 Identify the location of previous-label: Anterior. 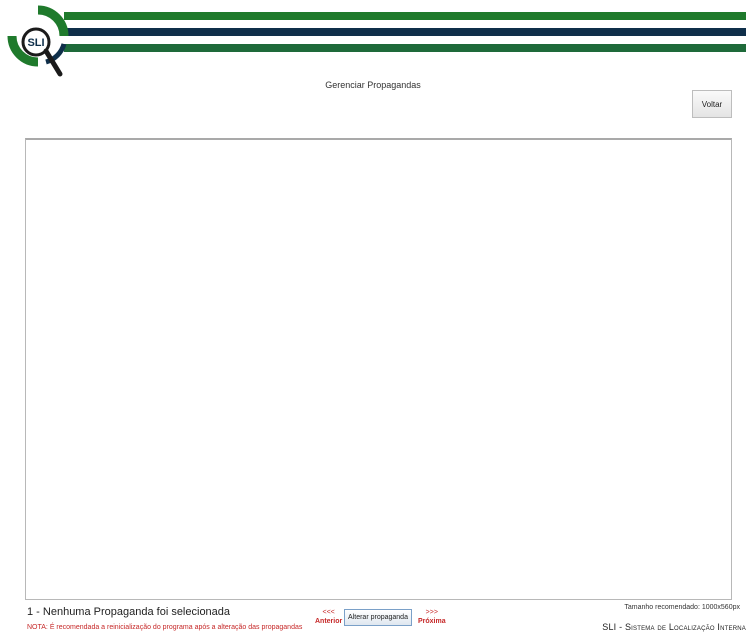
(329, 621).